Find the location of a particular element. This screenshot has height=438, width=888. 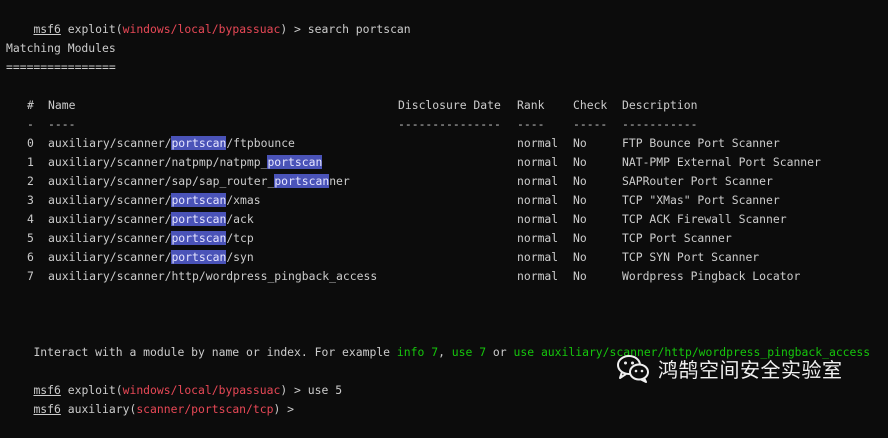

module-path-suffix: ner is located at coordinates (339, 181).